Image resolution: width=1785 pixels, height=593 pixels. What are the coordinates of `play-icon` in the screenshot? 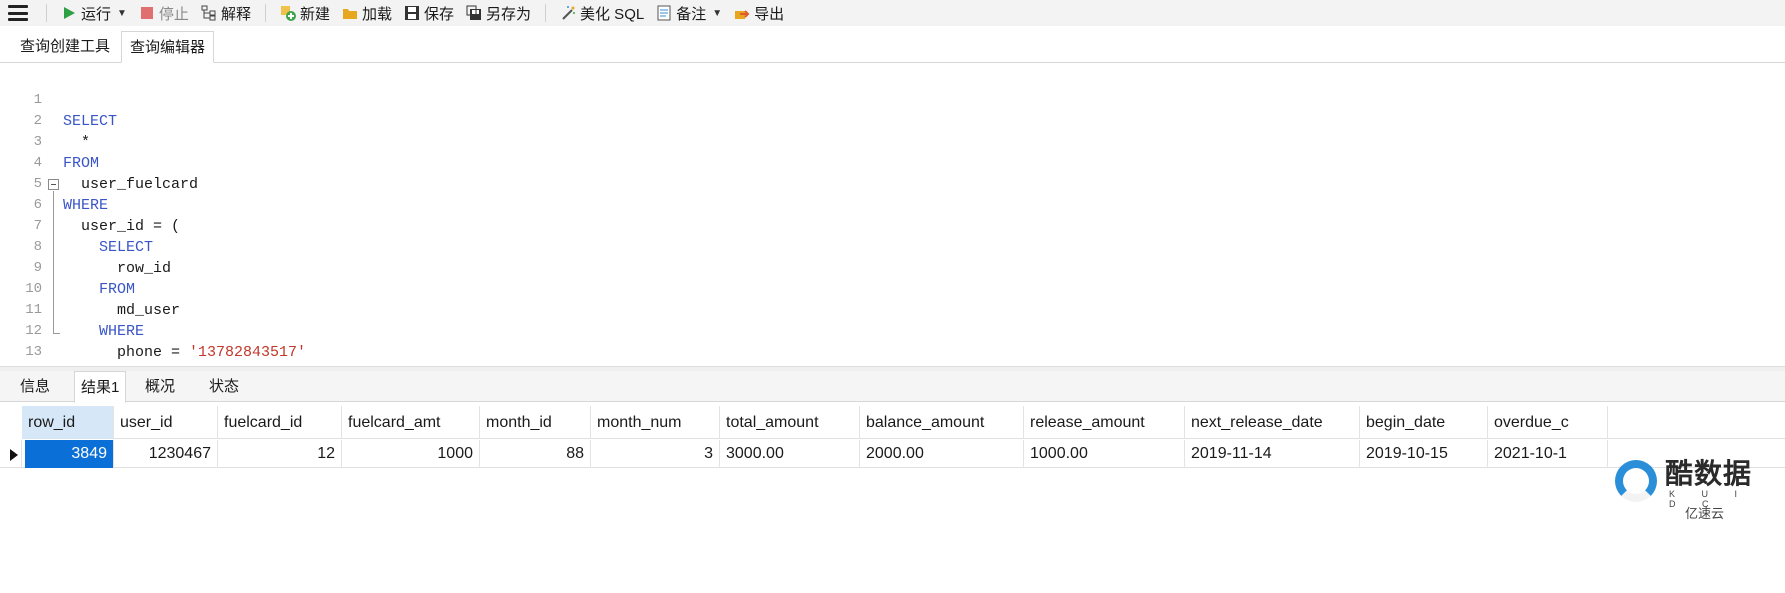 It's located at (69, 13).